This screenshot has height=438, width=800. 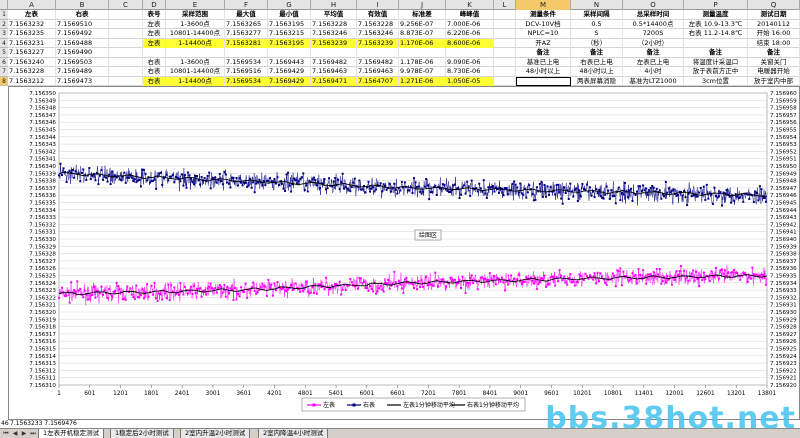 What do you see at coordinates (195, 24) in the screenshot?
I see `cell-e2: 1-3600点` at bounding box center [195, 24].